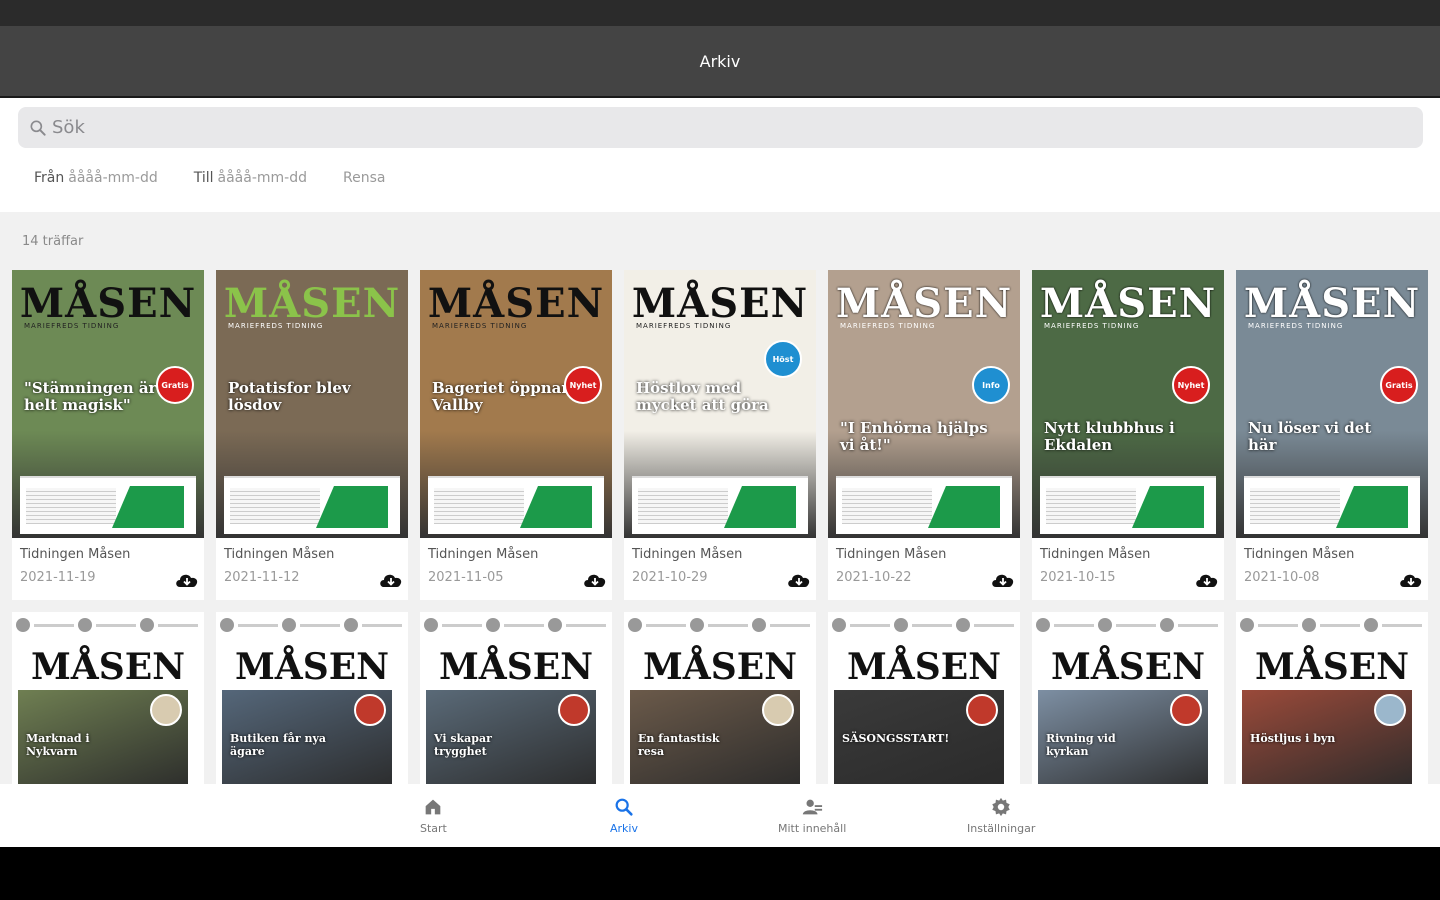 This screenshot has height=900, width=1440. Describe the element at coordinates (1109, 436) in the screenshot. I see `cover-headline: Nytt klubbhus i Ekdalen` at that location.